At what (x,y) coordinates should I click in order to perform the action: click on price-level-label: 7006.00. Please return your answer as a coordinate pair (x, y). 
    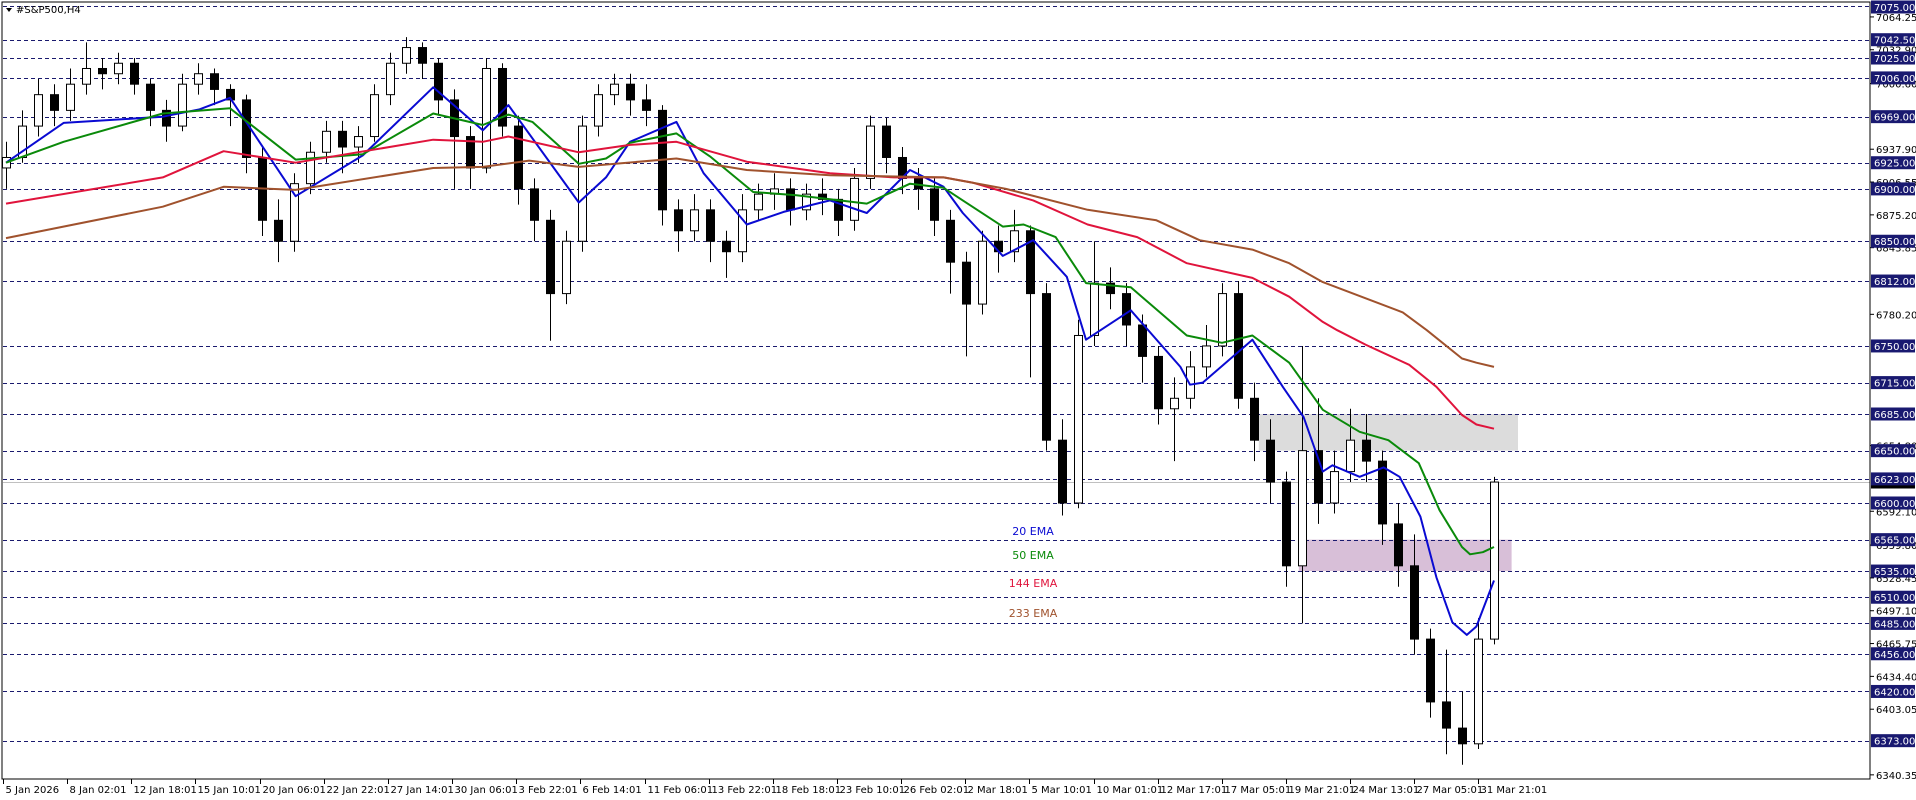
    Looking at the image, I should click on (1893, 78).